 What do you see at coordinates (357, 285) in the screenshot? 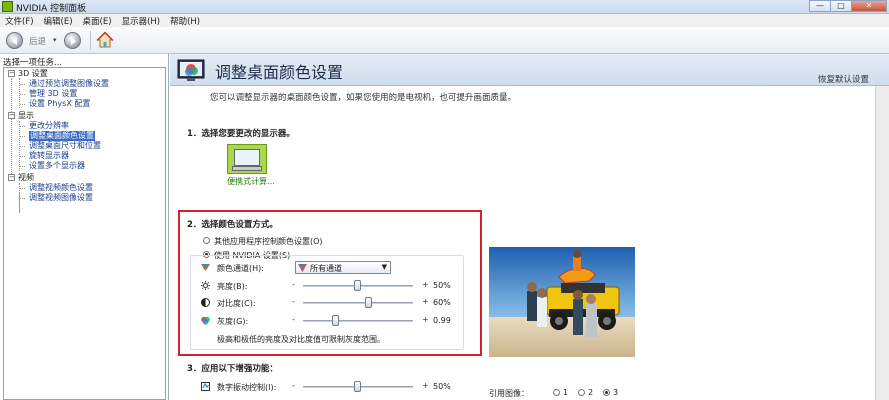
I see `brightness-slider-thumb` at bounding box center [357, 285].